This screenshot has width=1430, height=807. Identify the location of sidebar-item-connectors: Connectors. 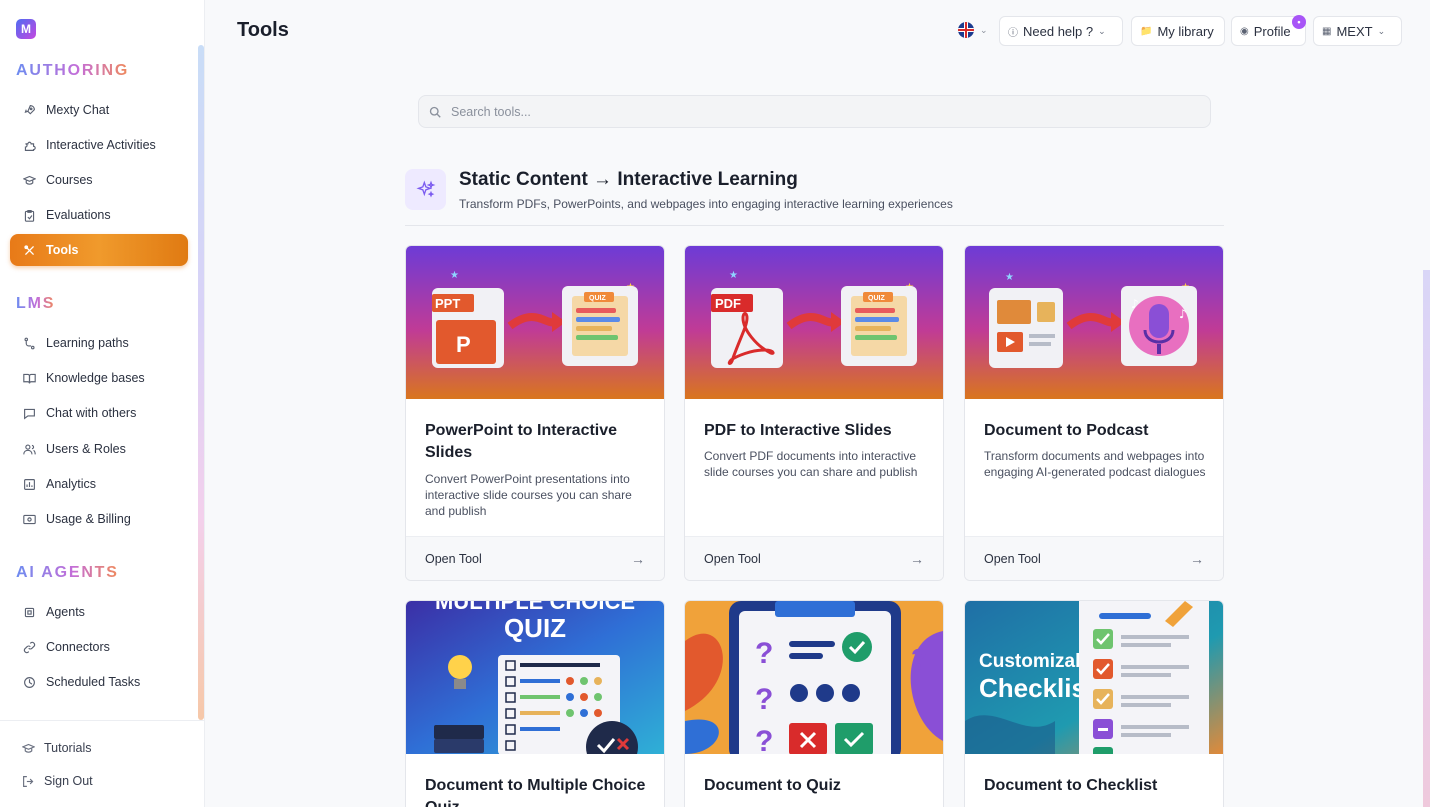
(99, 647).